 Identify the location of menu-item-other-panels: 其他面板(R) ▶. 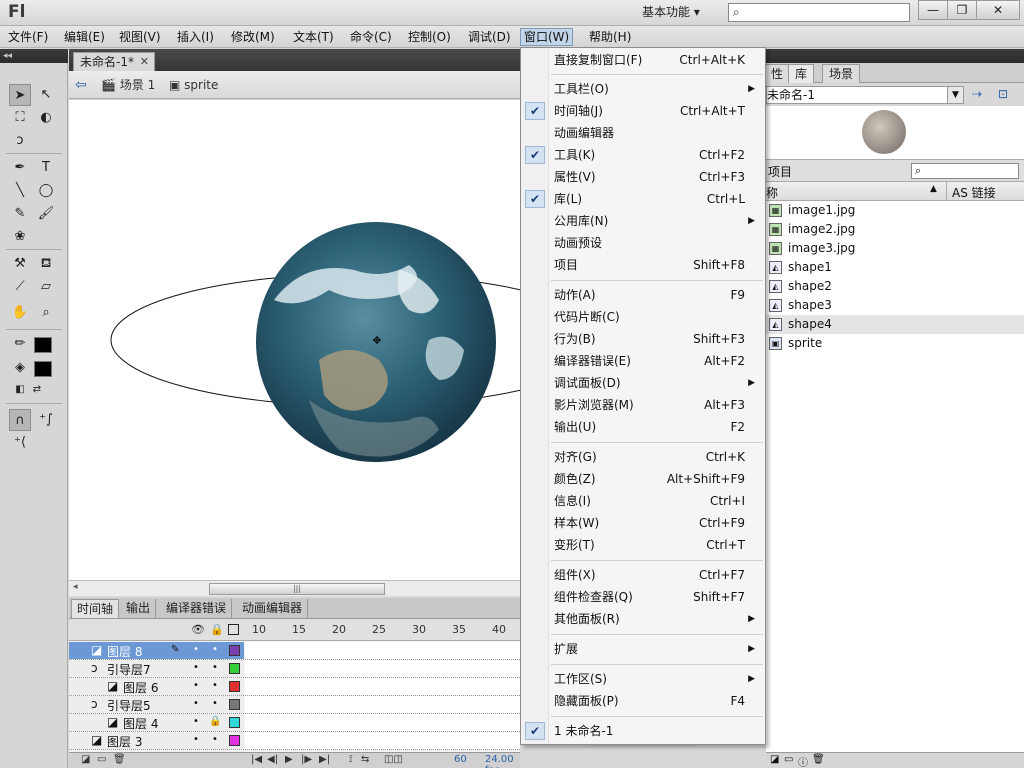
(643, 619).